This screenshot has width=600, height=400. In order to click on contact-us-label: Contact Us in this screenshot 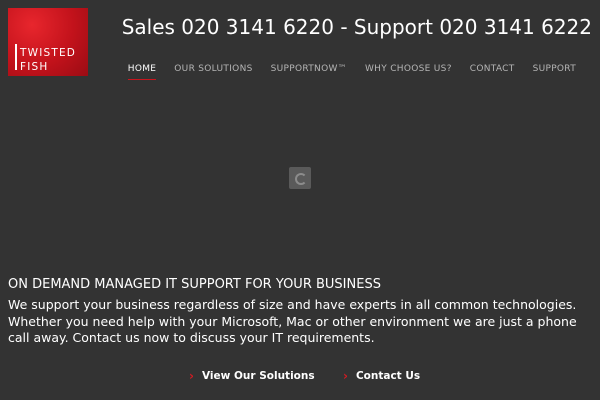, I will do `click(388, 376)`.